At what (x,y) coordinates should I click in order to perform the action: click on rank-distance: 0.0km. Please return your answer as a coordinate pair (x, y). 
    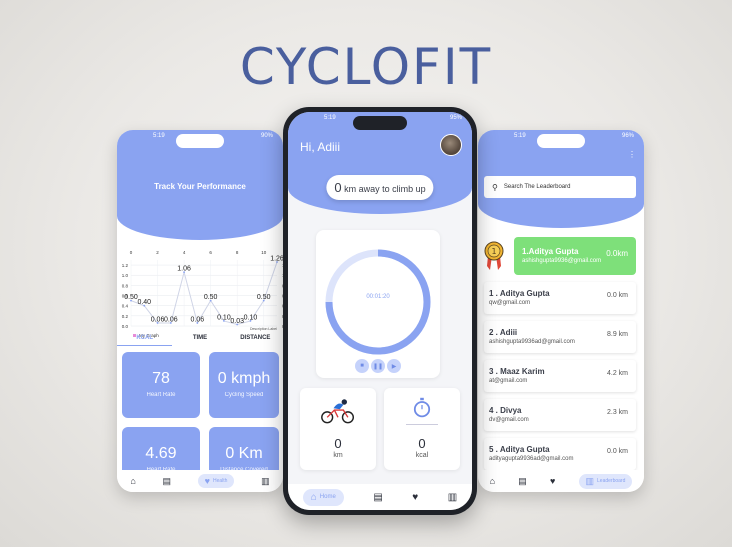
    Looking at the image, I should click on (617, 253).